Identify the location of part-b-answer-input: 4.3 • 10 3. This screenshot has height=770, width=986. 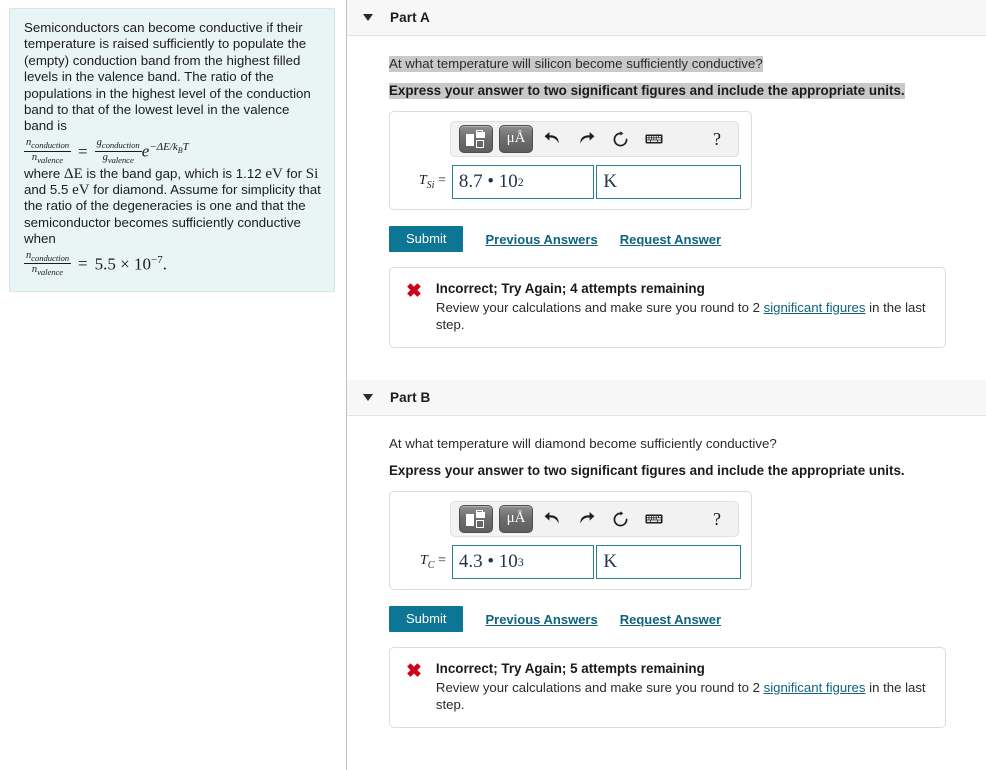
(523, 562).